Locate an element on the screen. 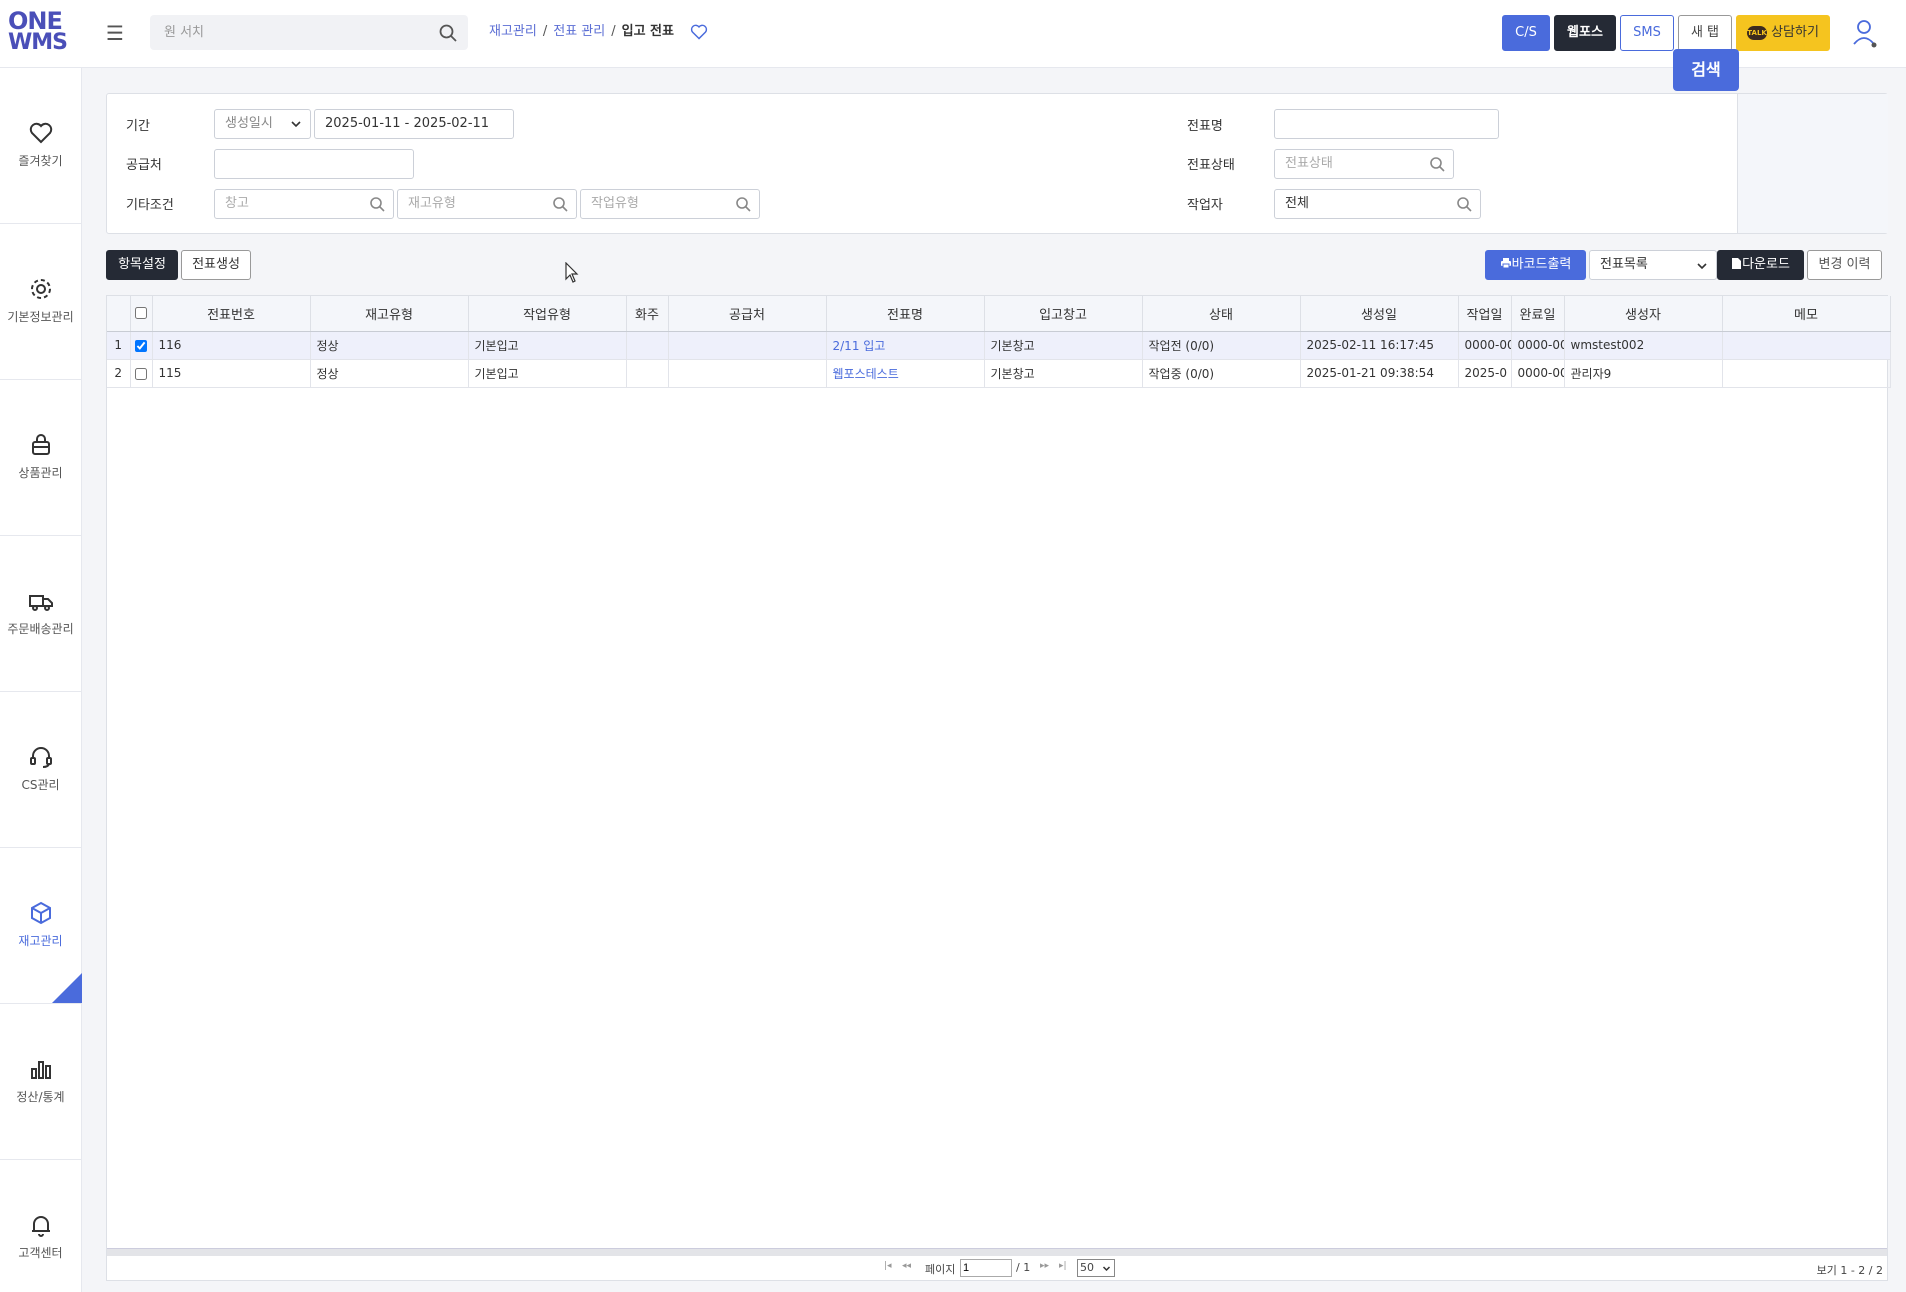  download-button: 다운로드 is located at coordinates (1760, 265).